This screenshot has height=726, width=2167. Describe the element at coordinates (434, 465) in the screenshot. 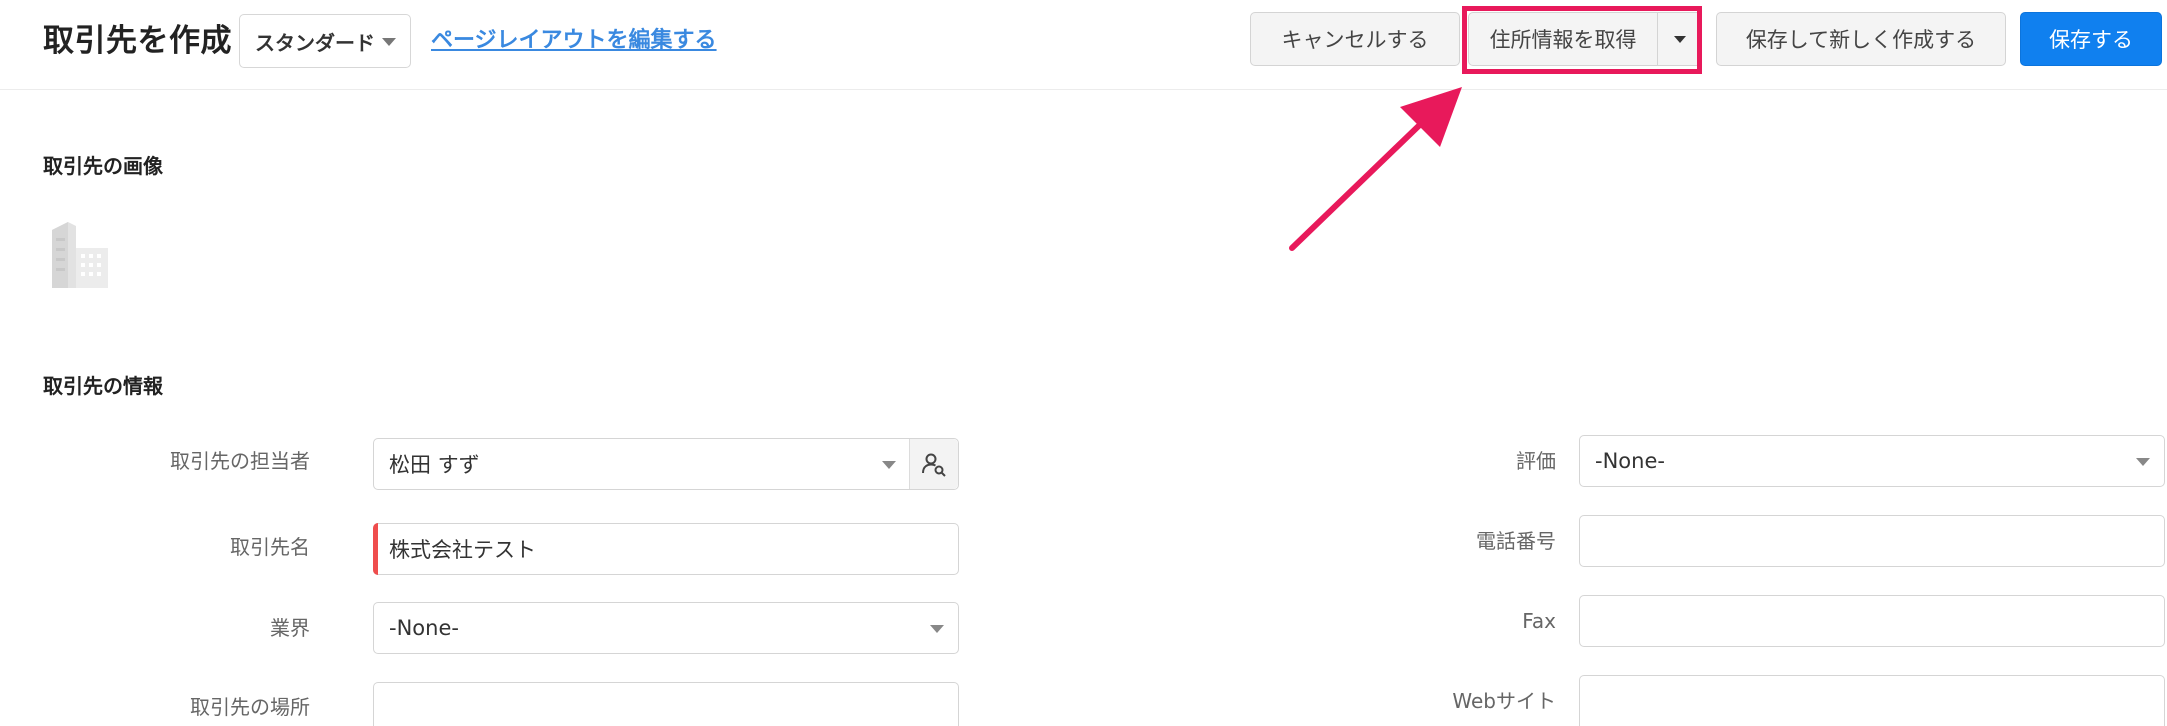

I see `owner-value: 松田 すず` at that location.